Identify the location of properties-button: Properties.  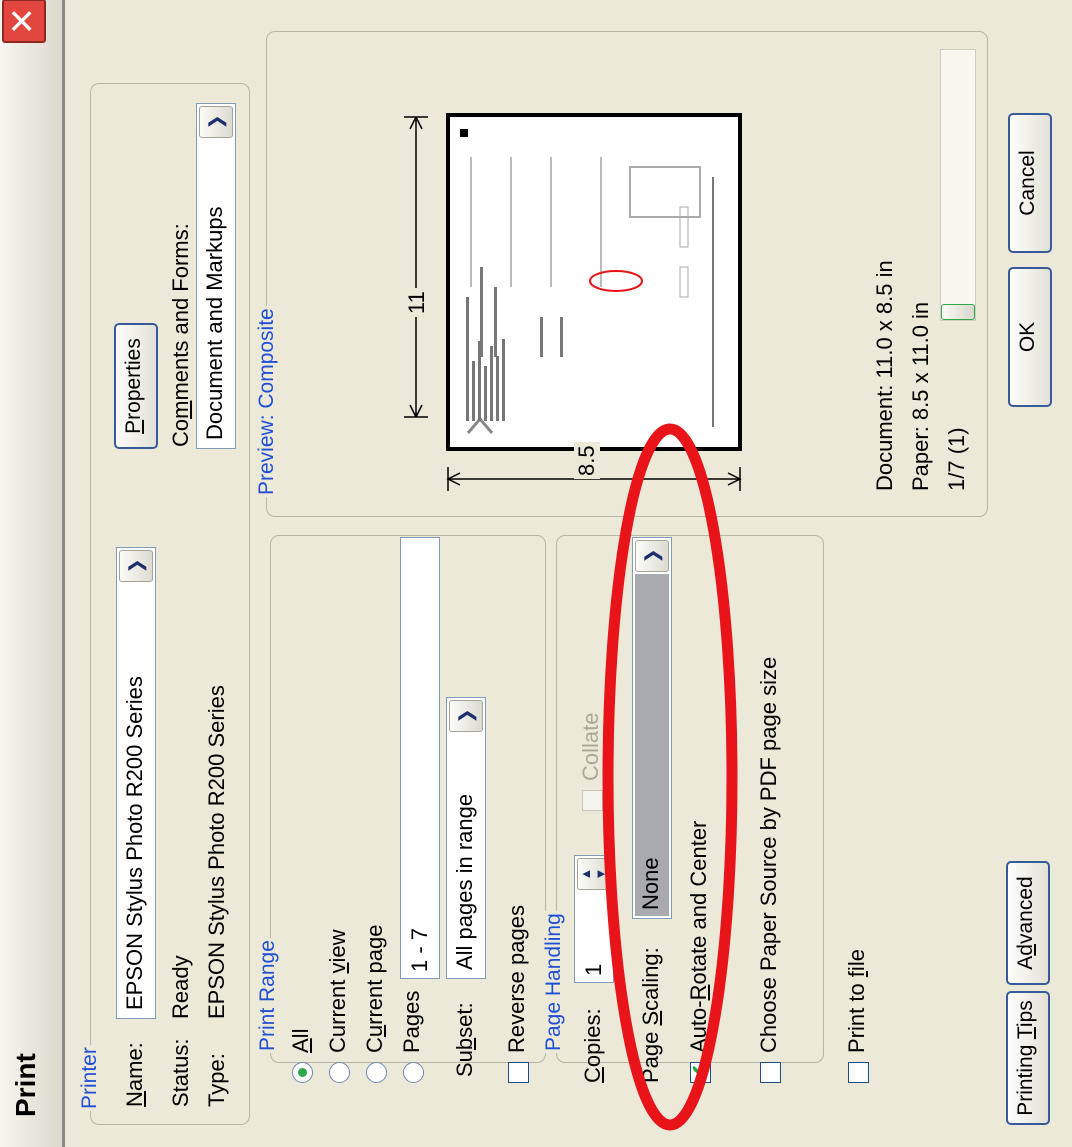
(136, 386).